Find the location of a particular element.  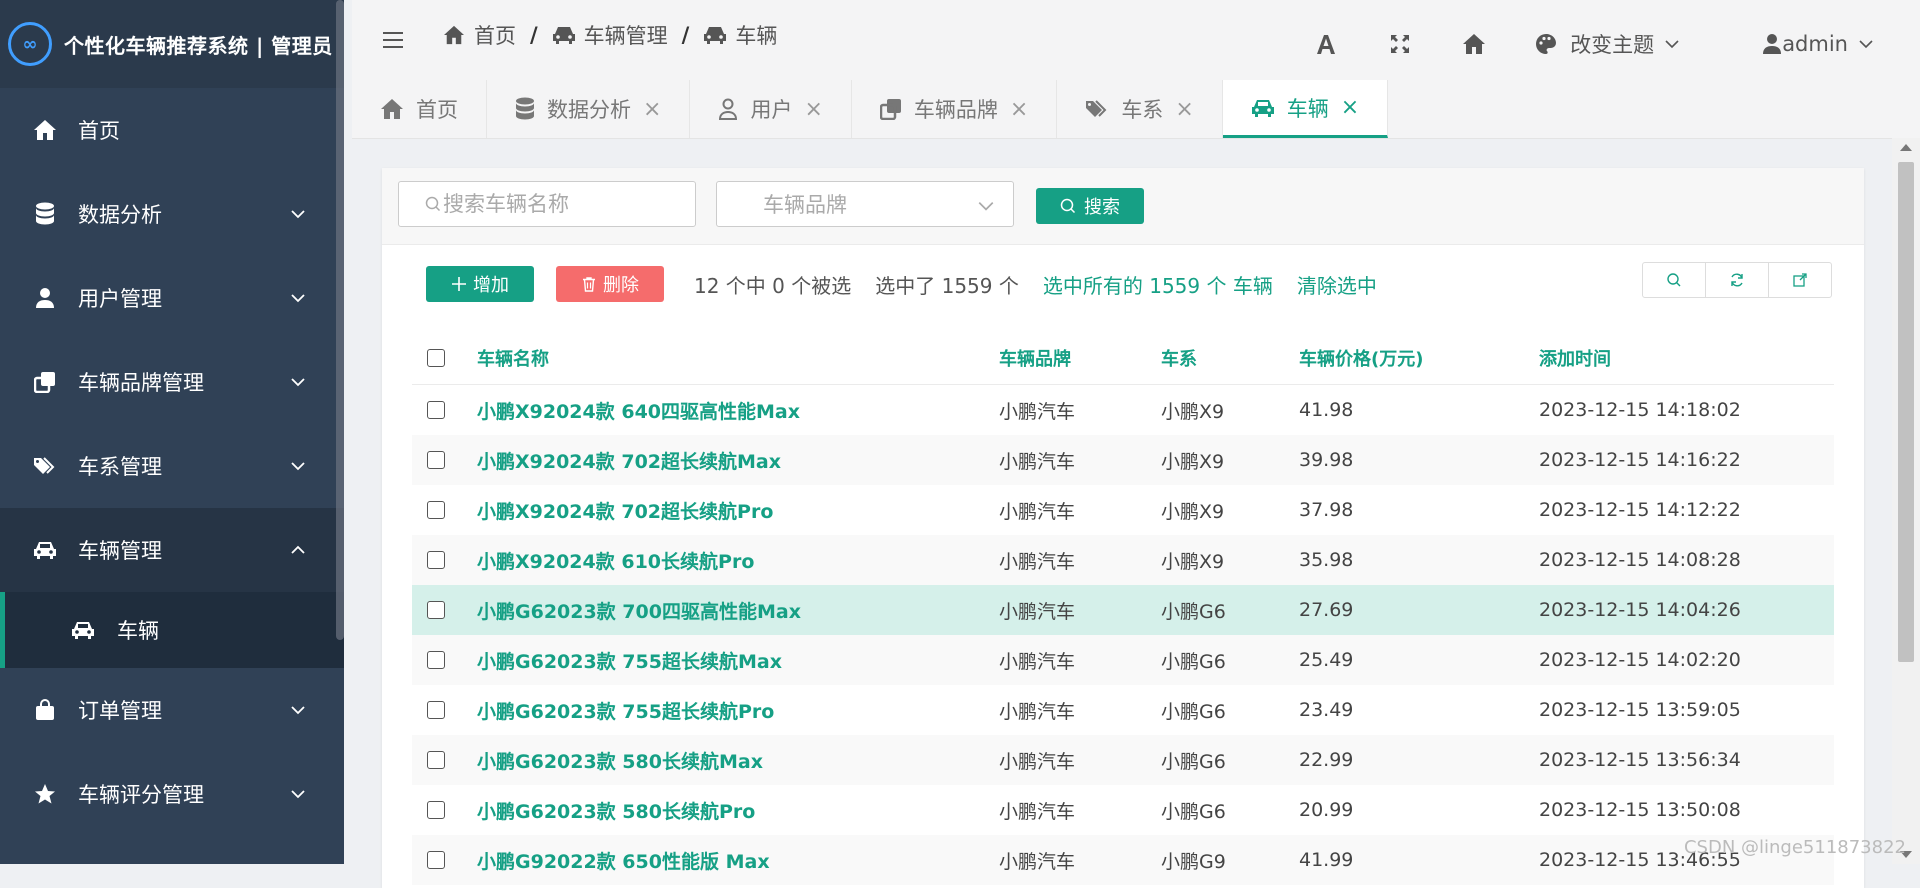

sidebar-item-brand-management: 车辆品牌管理 is located at coordinates (172, 382).